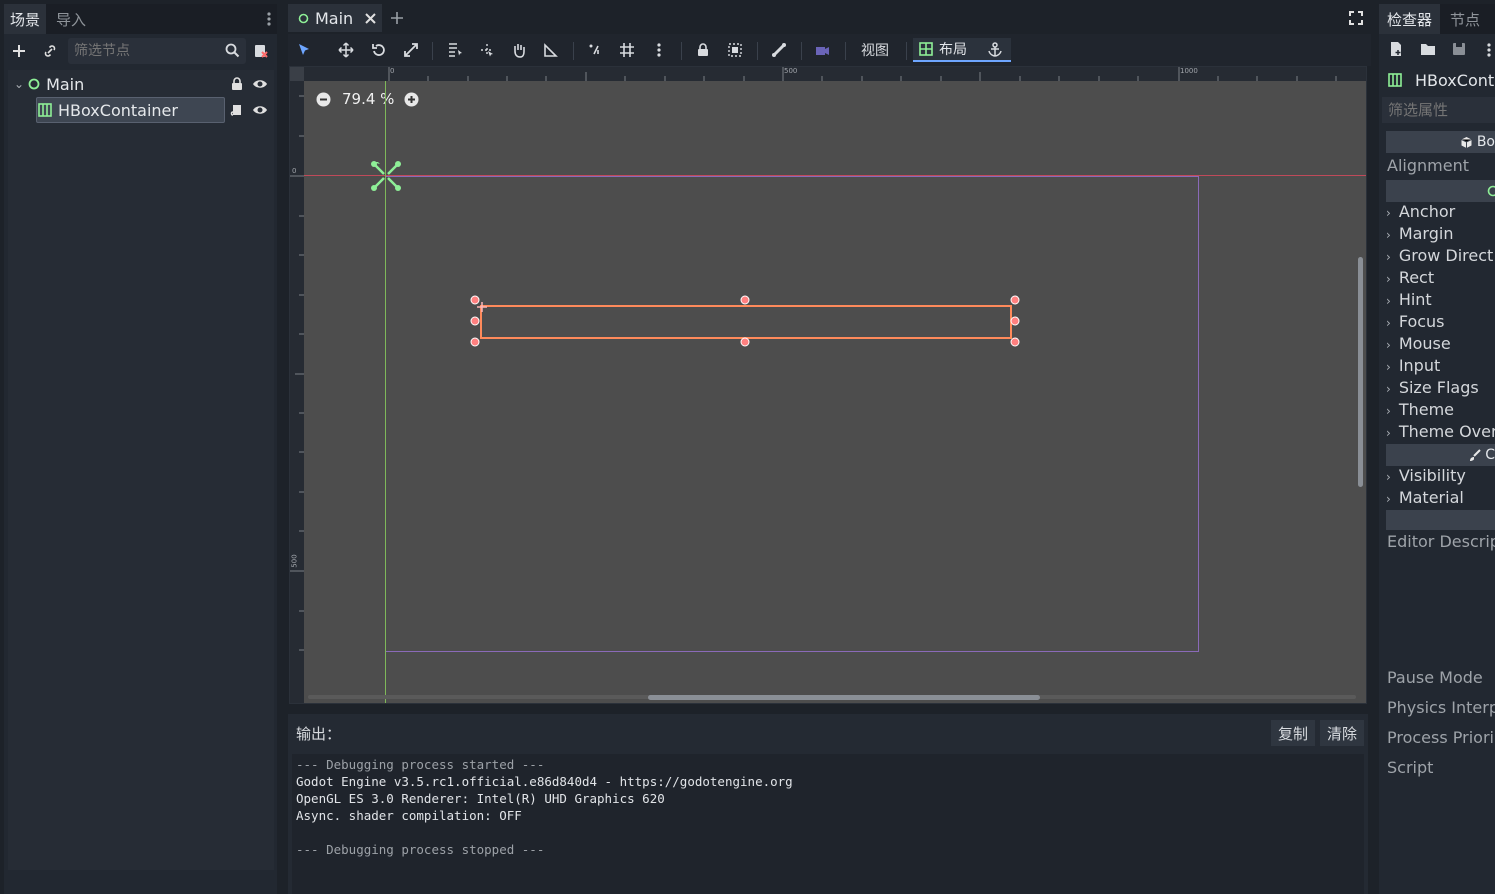 The width and height of the screenshot is (1495, 894). I want to click on section-focus: › Focus, so click(1415, 321).